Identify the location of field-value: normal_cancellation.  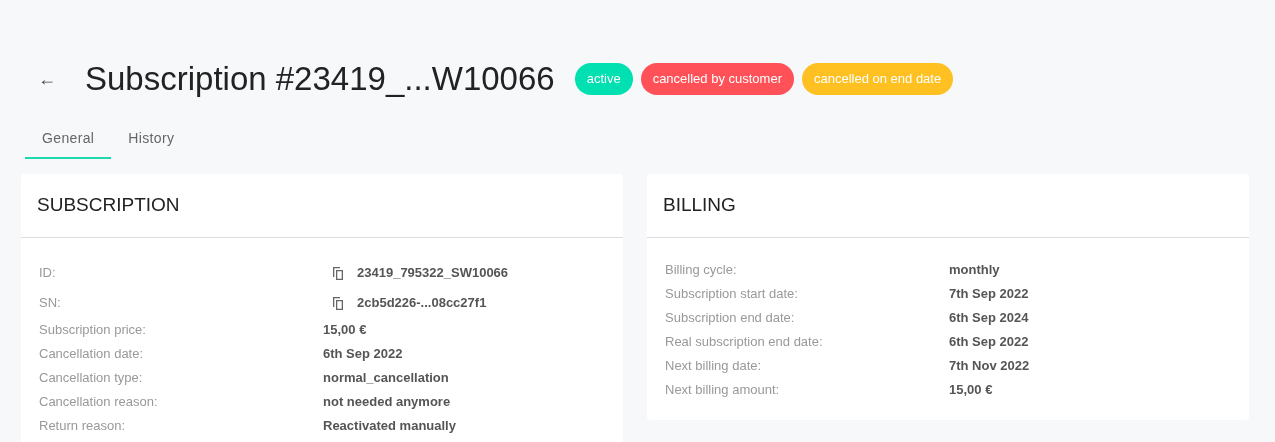
(386, 378).